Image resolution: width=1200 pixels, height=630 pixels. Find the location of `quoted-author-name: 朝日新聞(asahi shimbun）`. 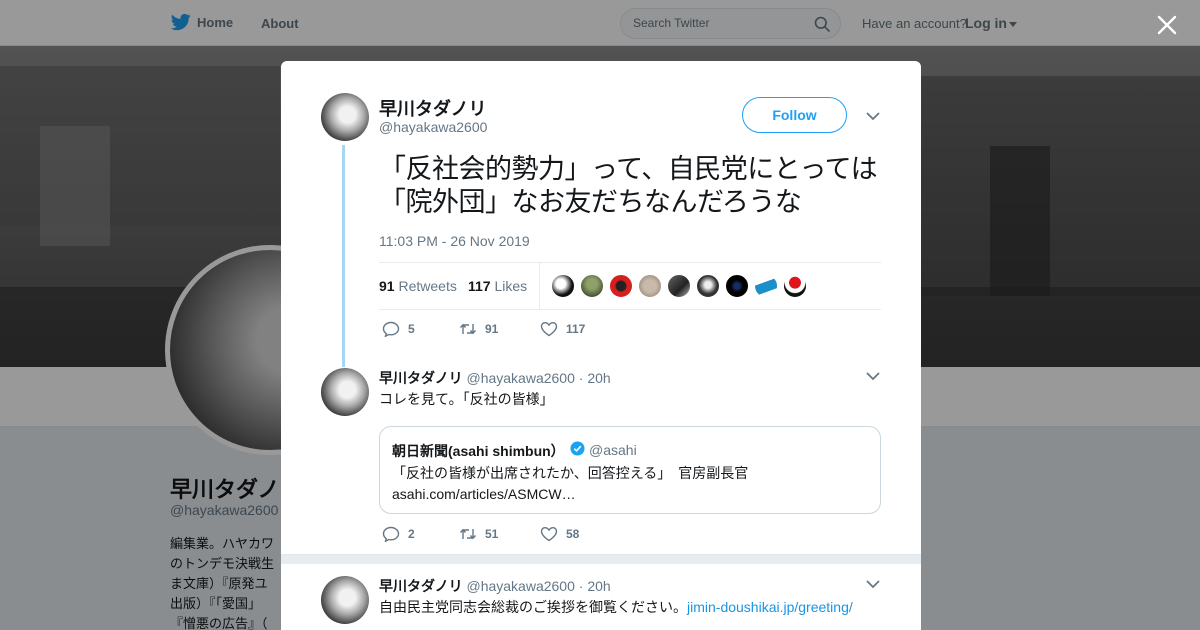

quoted-author-name: 朝日新聞(asahi shimbun） is located at coordinates (478, 451).